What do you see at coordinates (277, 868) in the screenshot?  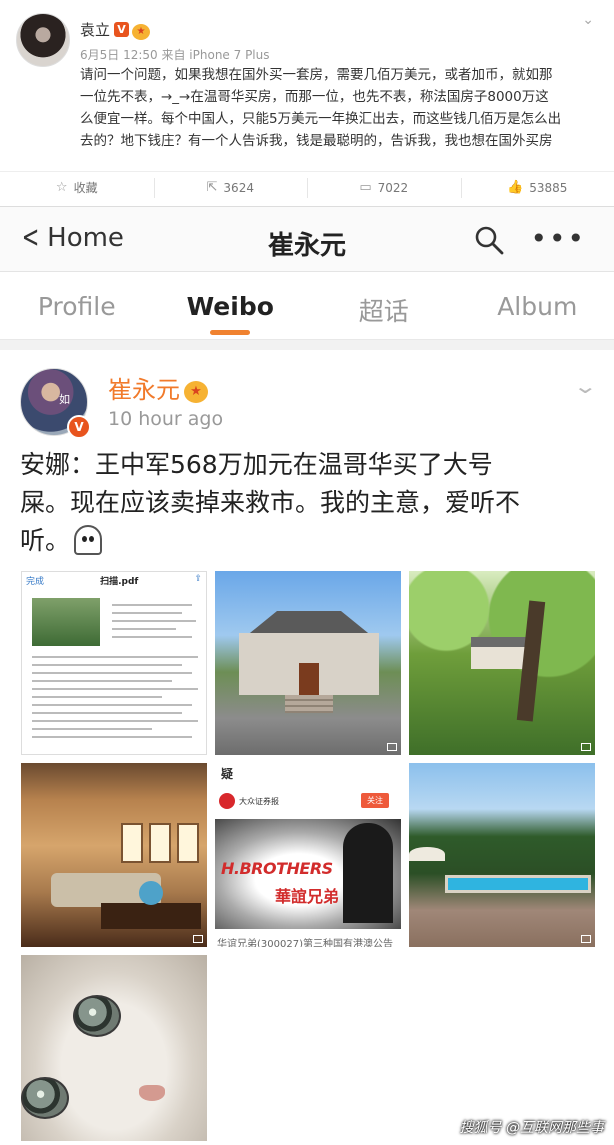 I see `news-brand: H.BROTHERS` at bounding box center [277, 868].